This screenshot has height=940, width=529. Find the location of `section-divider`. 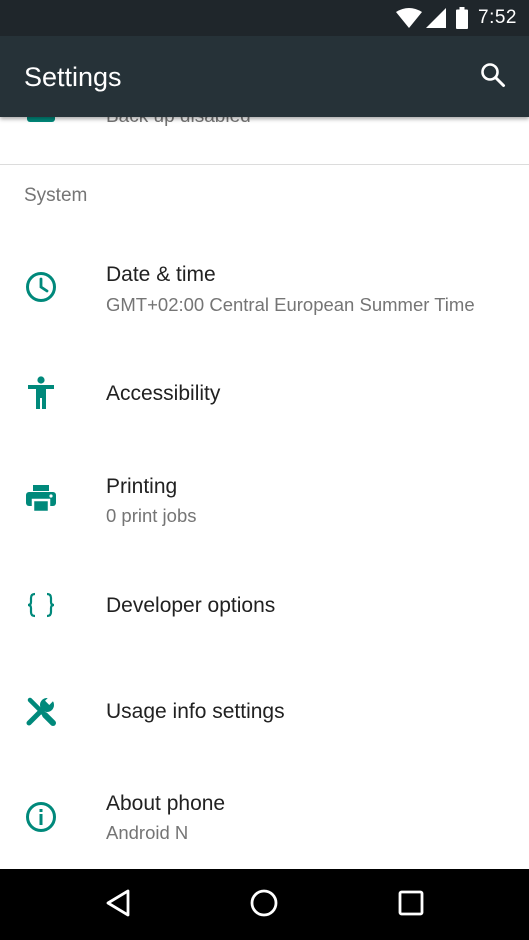

section-divider is located at coordinates (264, 164).